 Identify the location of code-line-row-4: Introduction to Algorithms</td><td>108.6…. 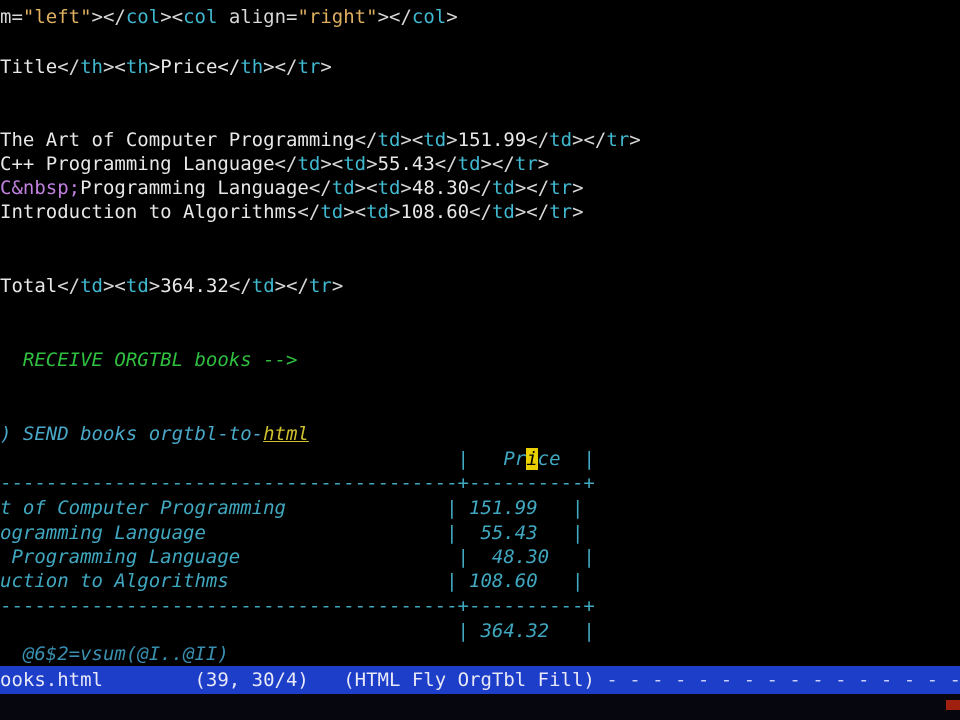
(292, 212).